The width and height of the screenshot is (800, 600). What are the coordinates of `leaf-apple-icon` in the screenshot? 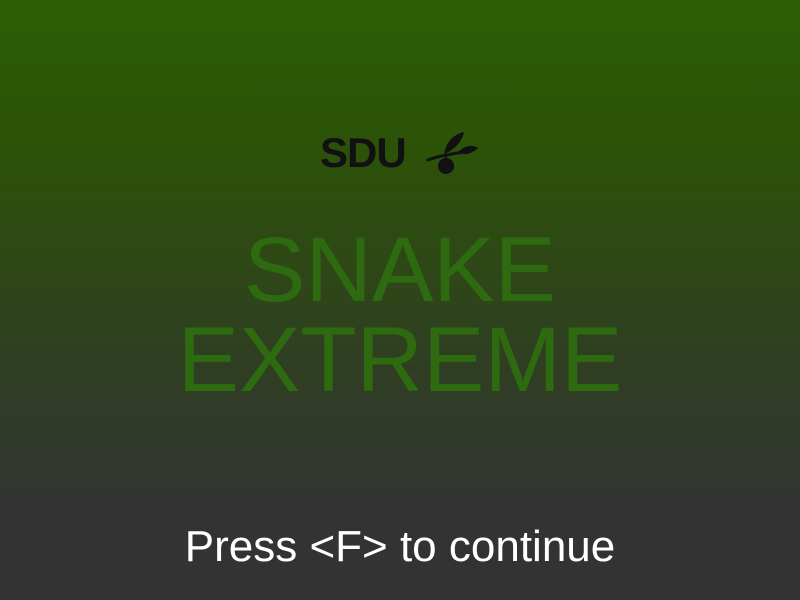 It's located at (452, 153).